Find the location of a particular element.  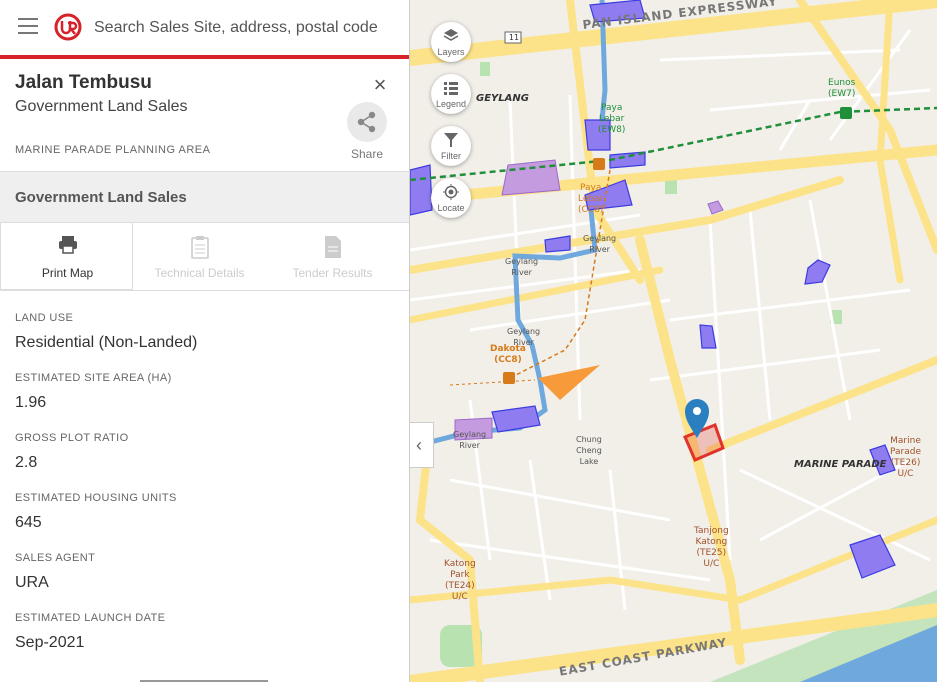

legend-icon is located at coordinates (451, 88).